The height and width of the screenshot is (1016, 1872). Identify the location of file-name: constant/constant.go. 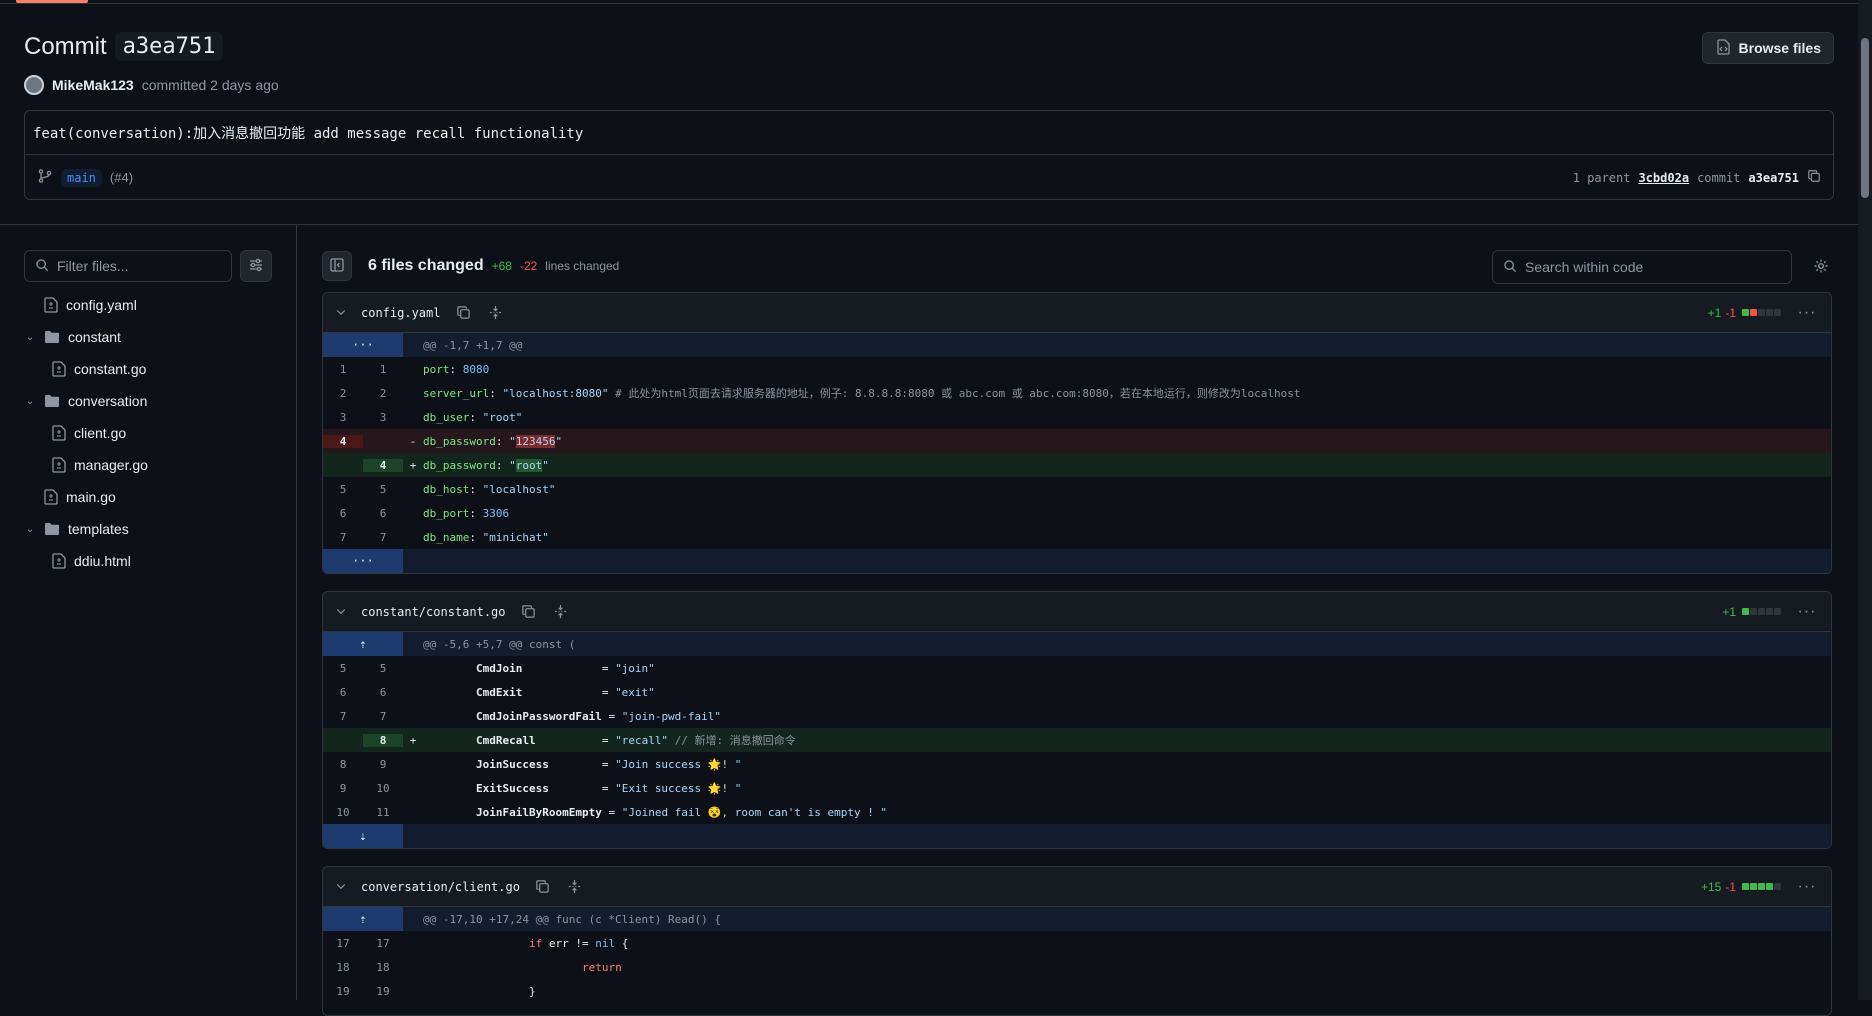
(433, 612).